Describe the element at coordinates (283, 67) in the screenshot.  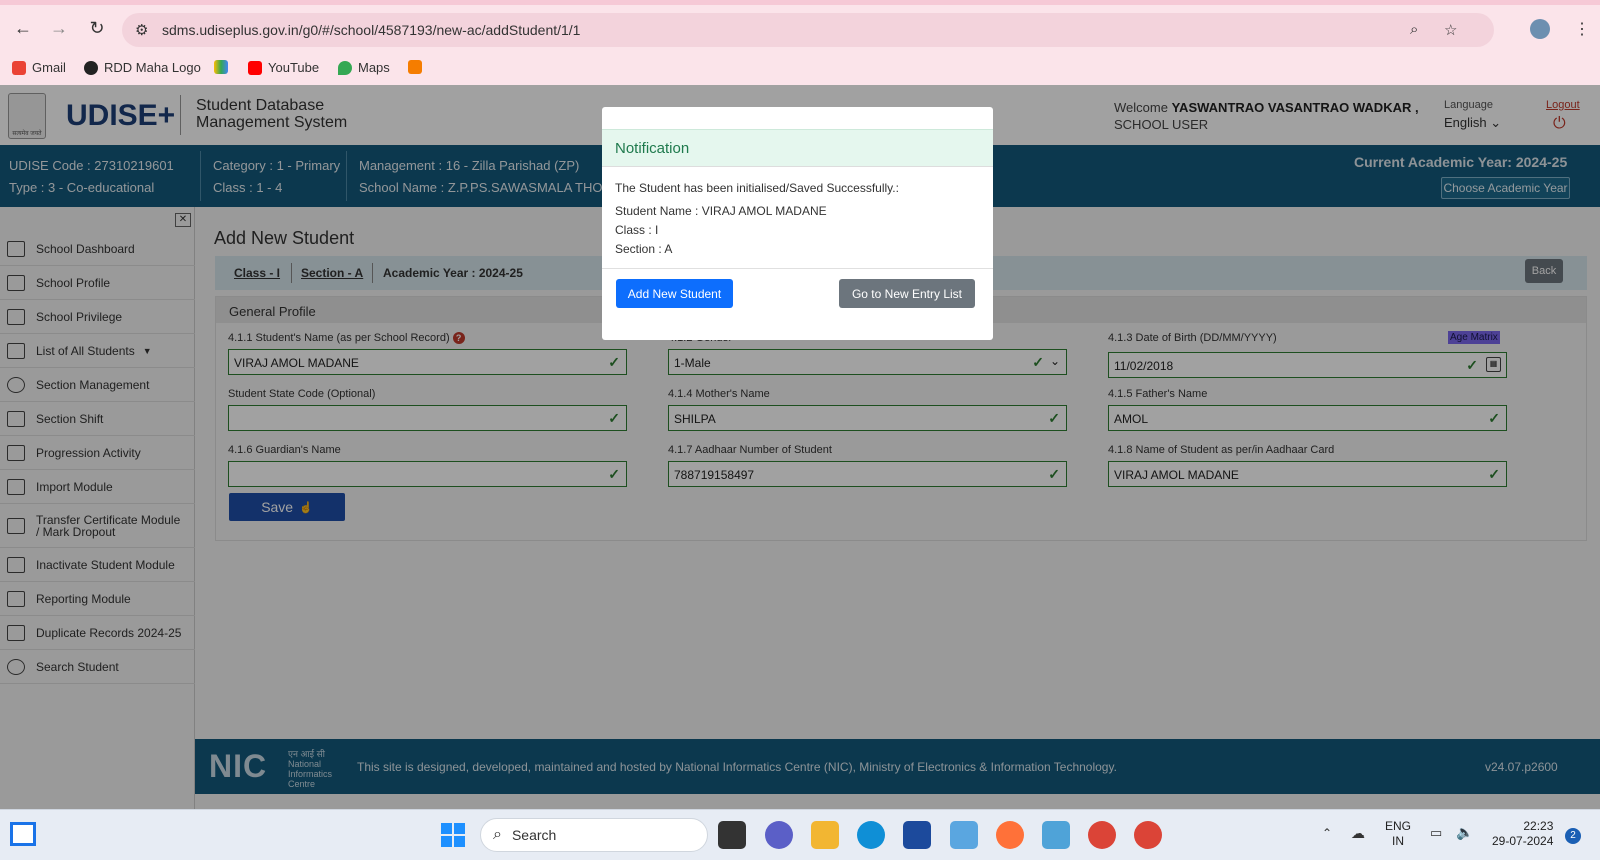
I see `bookmark-youtube: YouTube` at that location.